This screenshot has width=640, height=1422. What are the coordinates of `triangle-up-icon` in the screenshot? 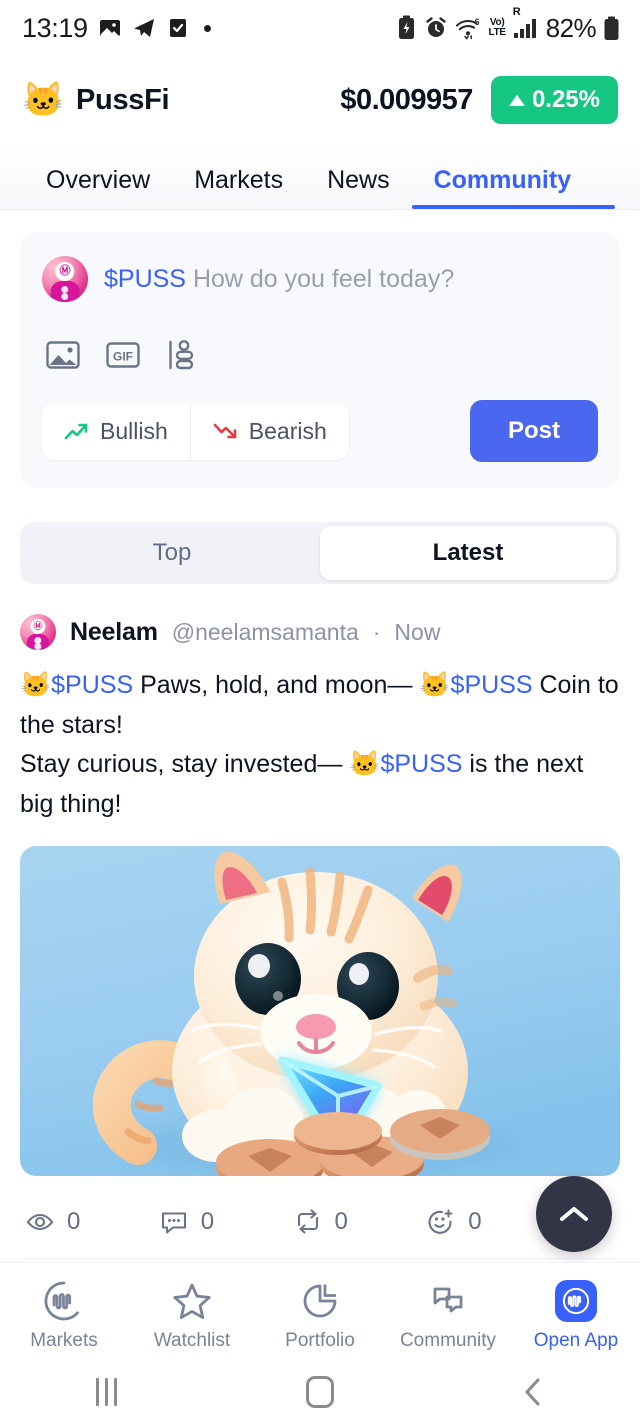 It's located at (516, 100).